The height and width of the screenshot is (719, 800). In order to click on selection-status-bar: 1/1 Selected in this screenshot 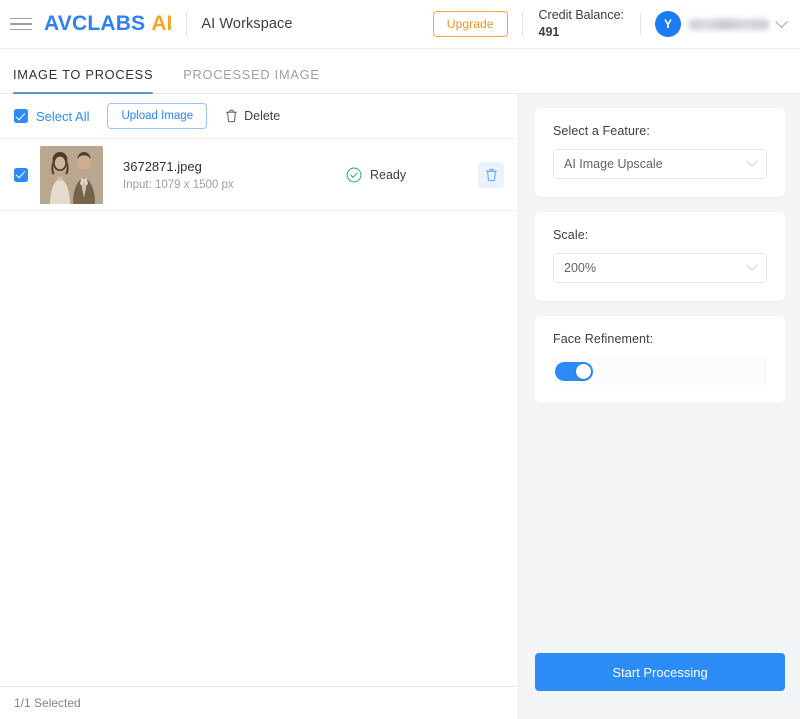, I will do `click(259, 702)`.